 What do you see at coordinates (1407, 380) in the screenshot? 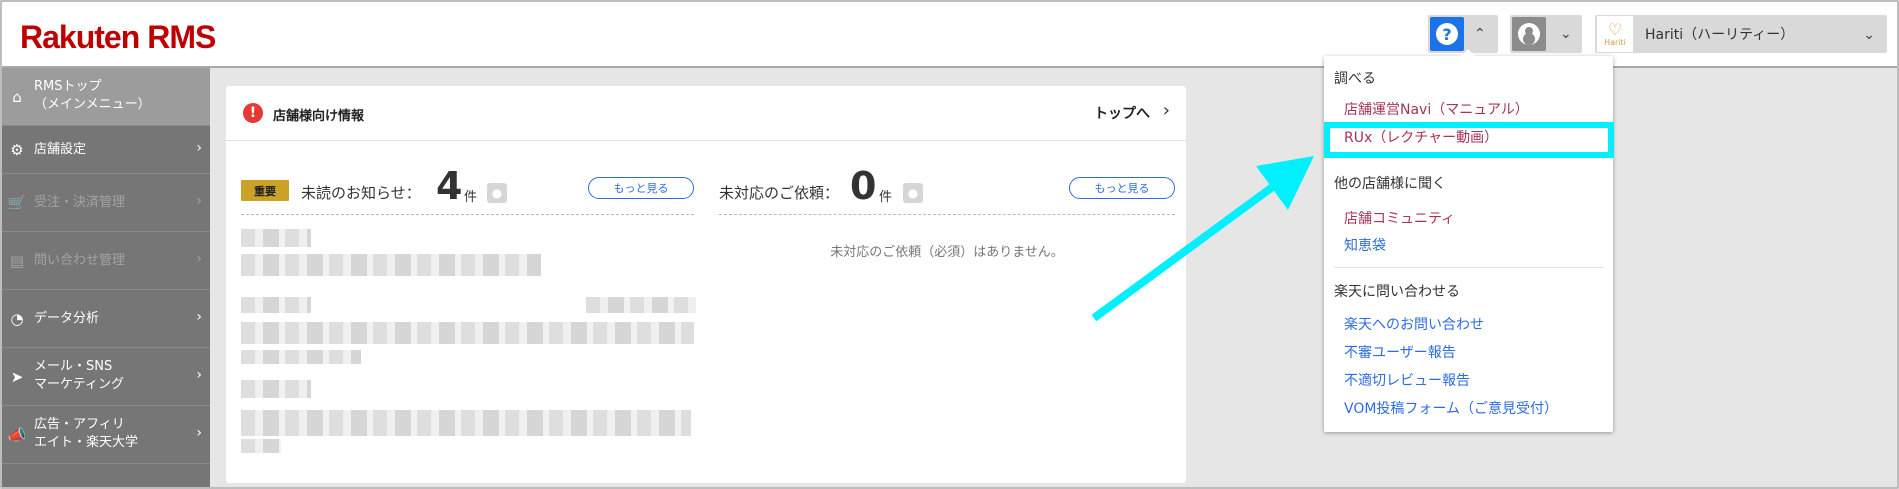
I see `link-inappropriate-review-report: 不適切レビュー報告` at bounding box center [1407, 380].